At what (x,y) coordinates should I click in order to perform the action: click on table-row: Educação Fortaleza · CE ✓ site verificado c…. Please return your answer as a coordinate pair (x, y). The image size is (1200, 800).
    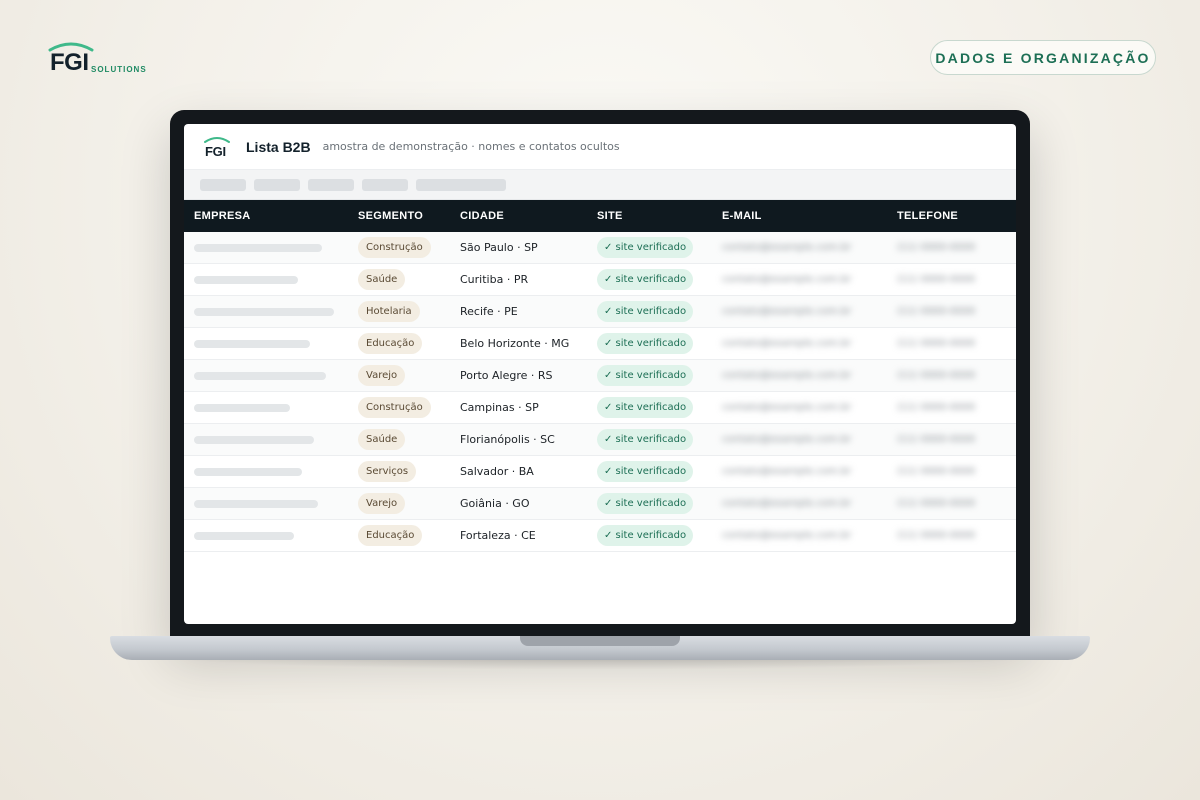
    Looking at the image, I should click on (600, 536).